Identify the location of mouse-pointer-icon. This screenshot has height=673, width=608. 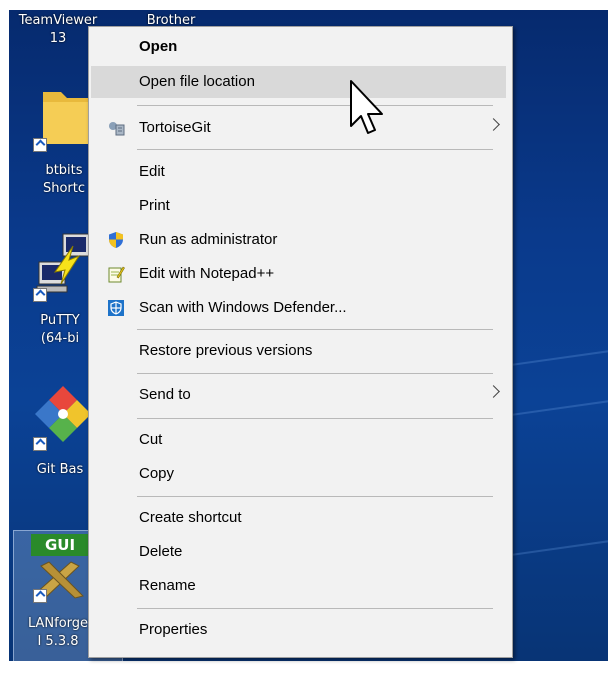
(366, 107).